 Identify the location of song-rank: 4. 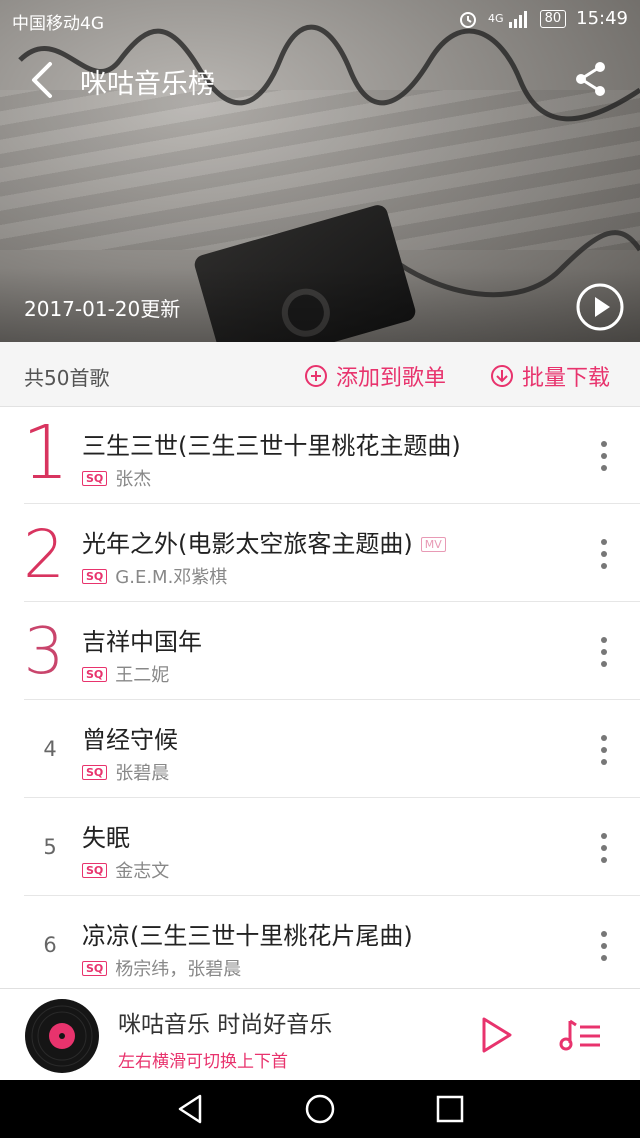
(50, 749).